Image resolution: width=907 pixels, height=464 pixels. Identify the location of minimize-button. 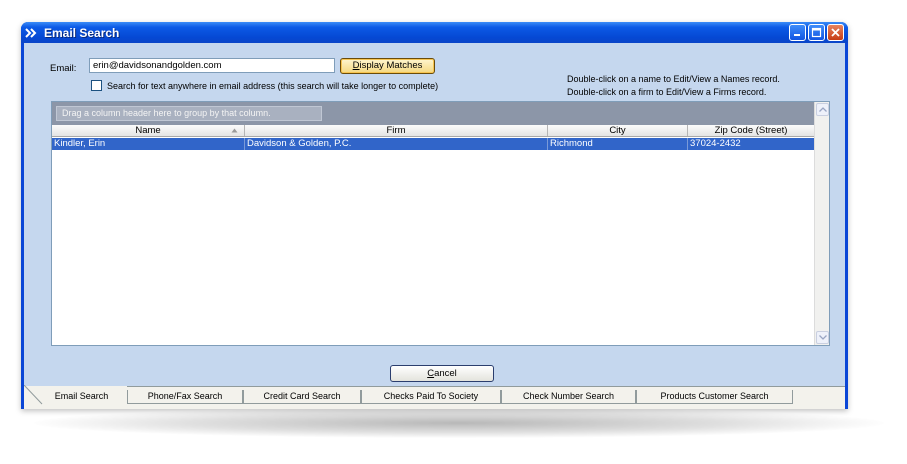
(797, 32).